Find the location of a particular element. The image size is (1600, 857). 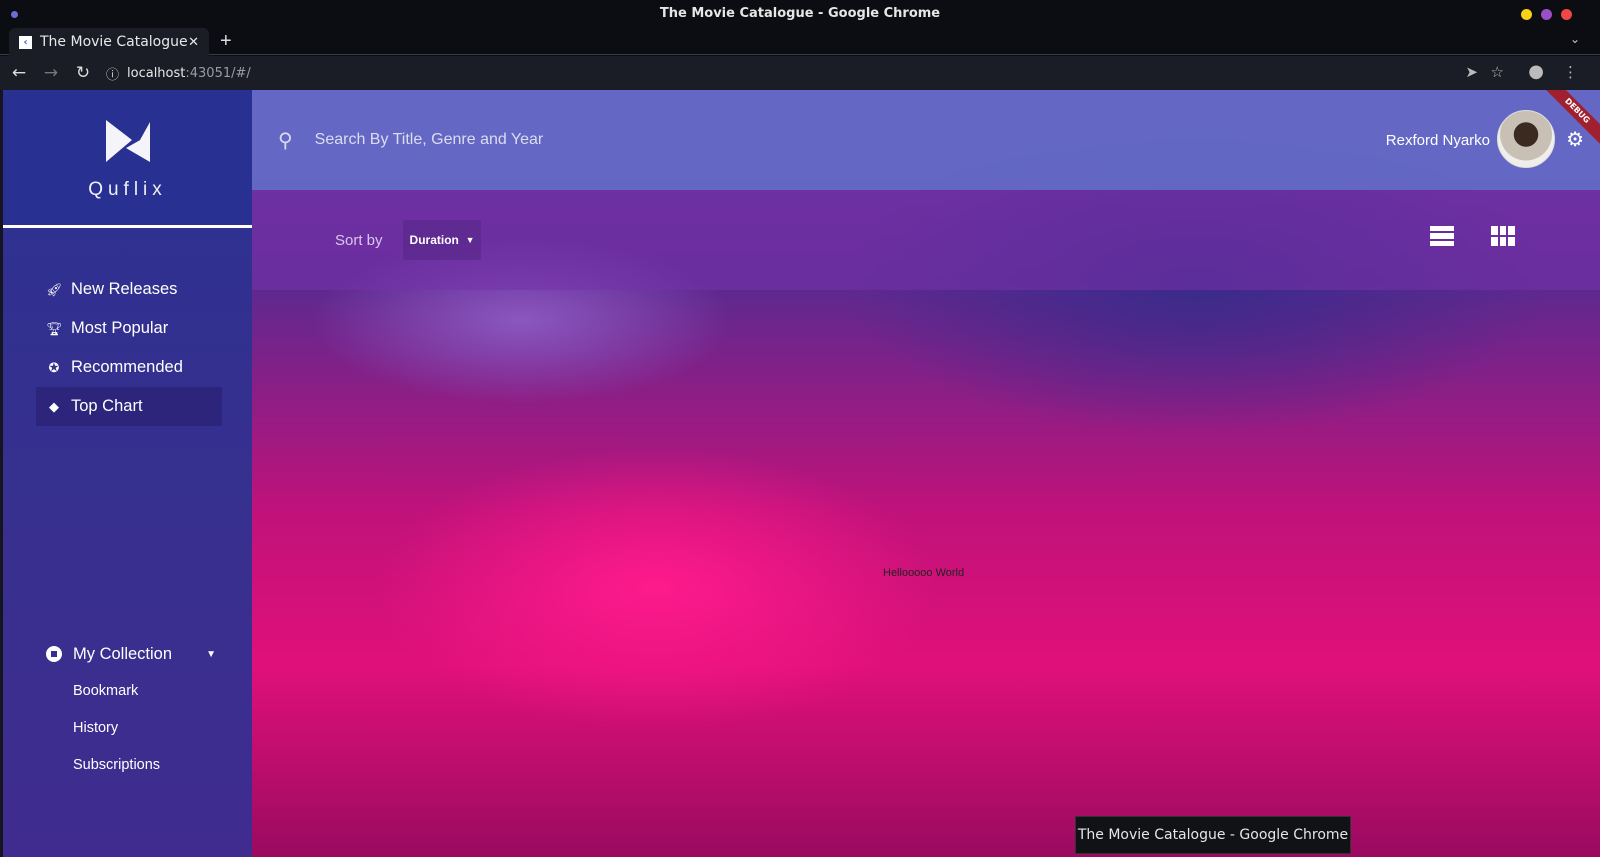

content-text: Hellooooo World is located at coordinates (924, 573).